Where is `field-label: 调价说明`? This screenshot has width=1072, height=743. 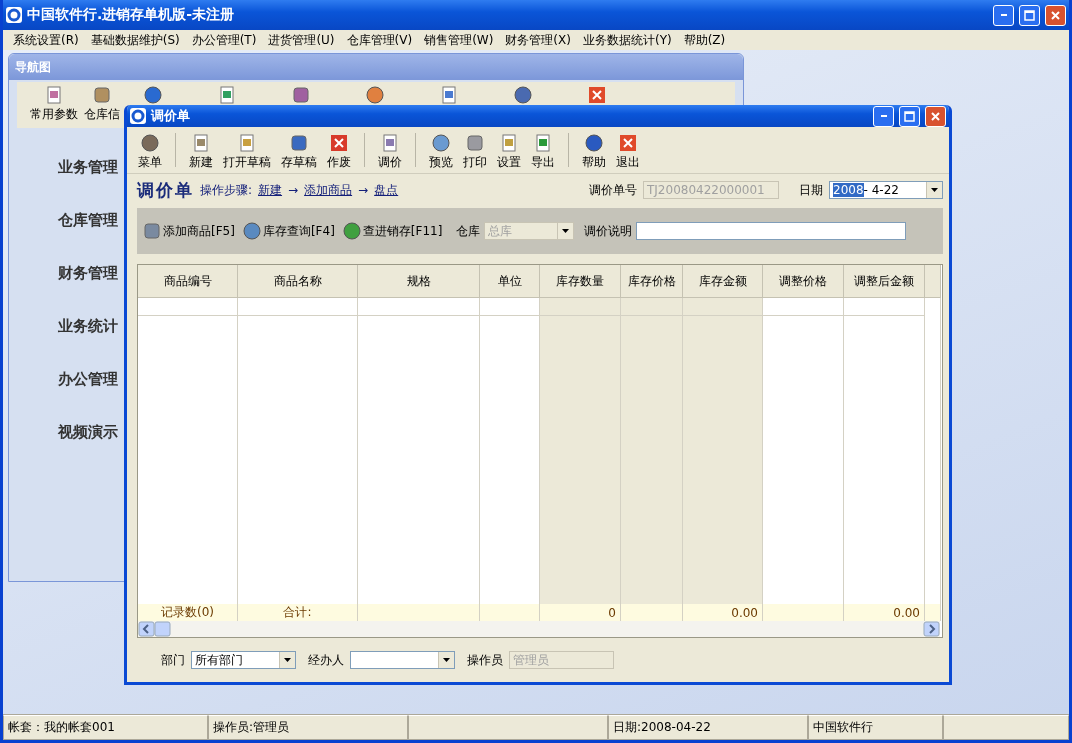
field-label: 调价说明 is located at coordinates (608, 231).